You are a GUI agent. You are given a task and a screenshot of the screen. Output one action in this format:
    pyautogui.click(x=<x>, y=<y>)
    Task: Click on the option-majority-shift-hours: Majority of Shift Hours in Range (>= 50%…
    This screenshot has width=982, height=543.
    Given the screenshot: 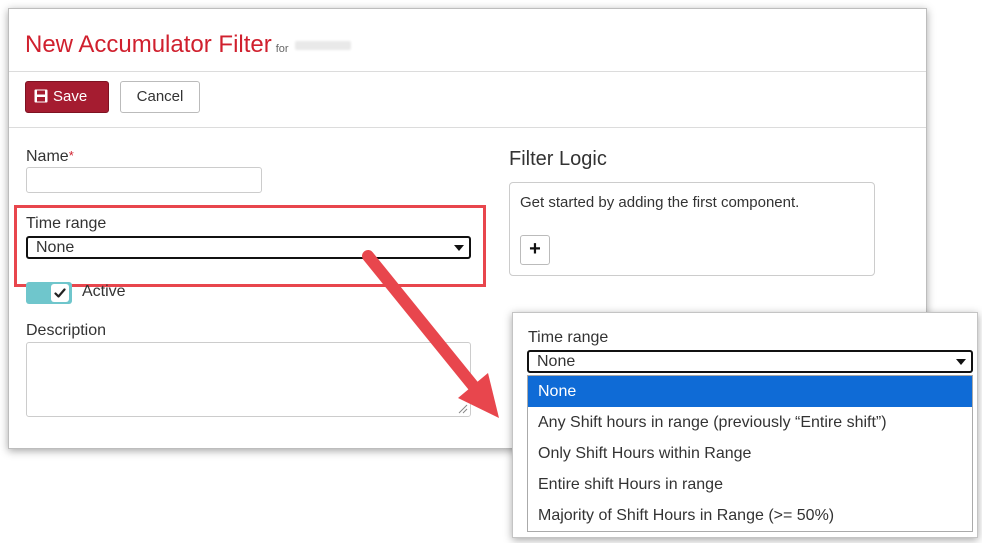 What is the action you would take?
    pyautogui.click(x=750, y=515)
    